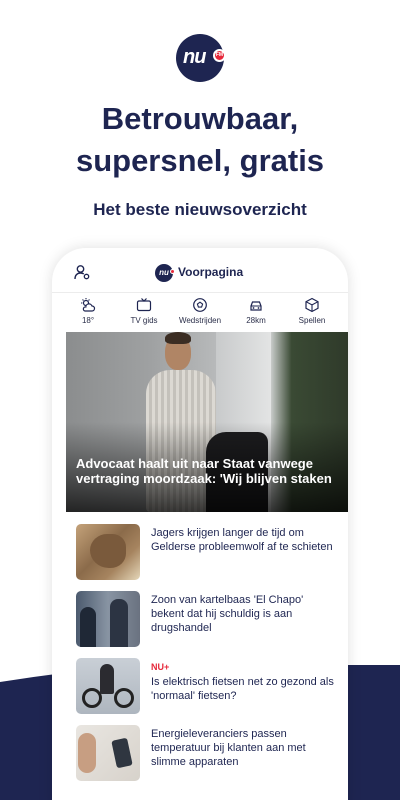  Describe the element at coordinates (256, 320) in the screenshot. I see `shortcut-label: 28km` at that location.